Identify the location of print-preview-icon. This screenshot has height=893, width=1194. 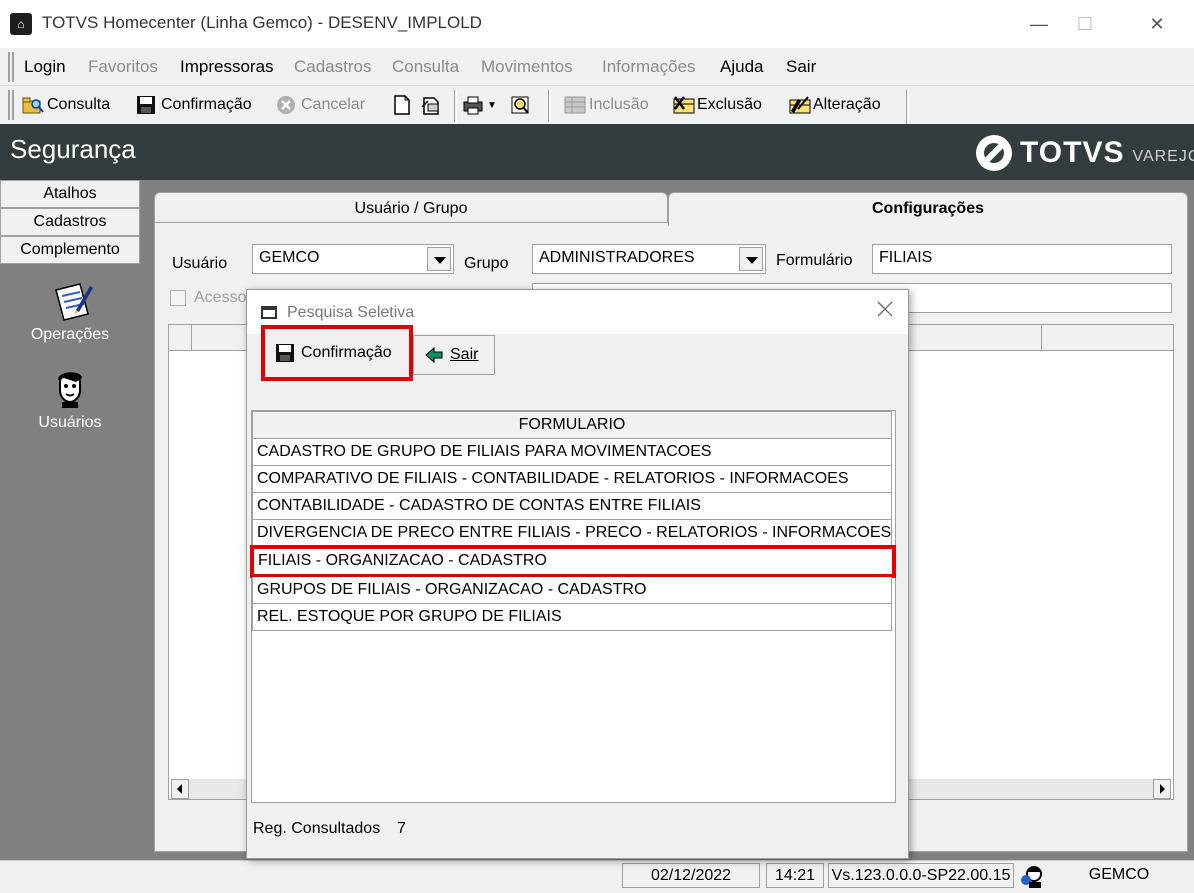
(520, 105).